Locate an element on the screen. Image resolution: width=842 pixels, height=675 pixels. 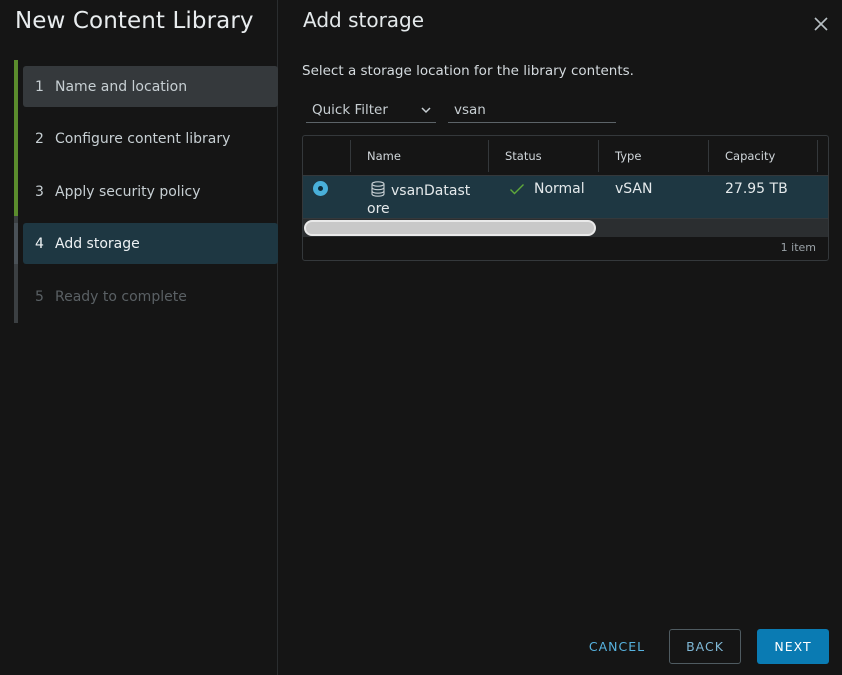
step-progress-done is located at coordinates (16, 138).